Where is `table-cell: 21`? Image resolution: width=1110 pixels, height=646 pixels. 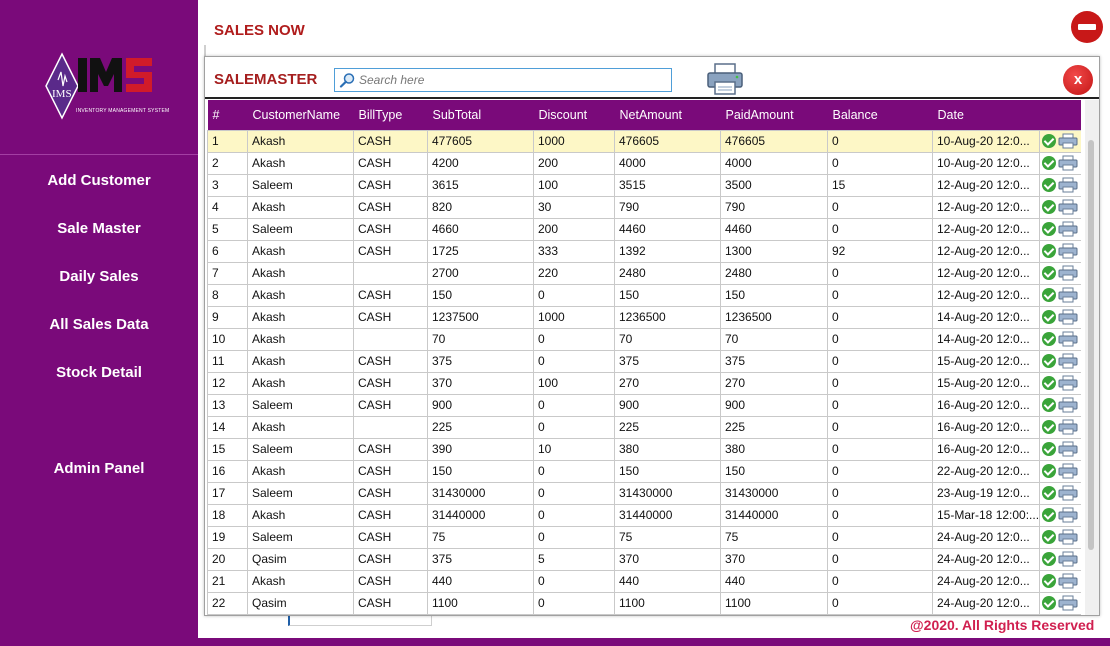 table-cell: 21 is located at coordinates (227, 581).